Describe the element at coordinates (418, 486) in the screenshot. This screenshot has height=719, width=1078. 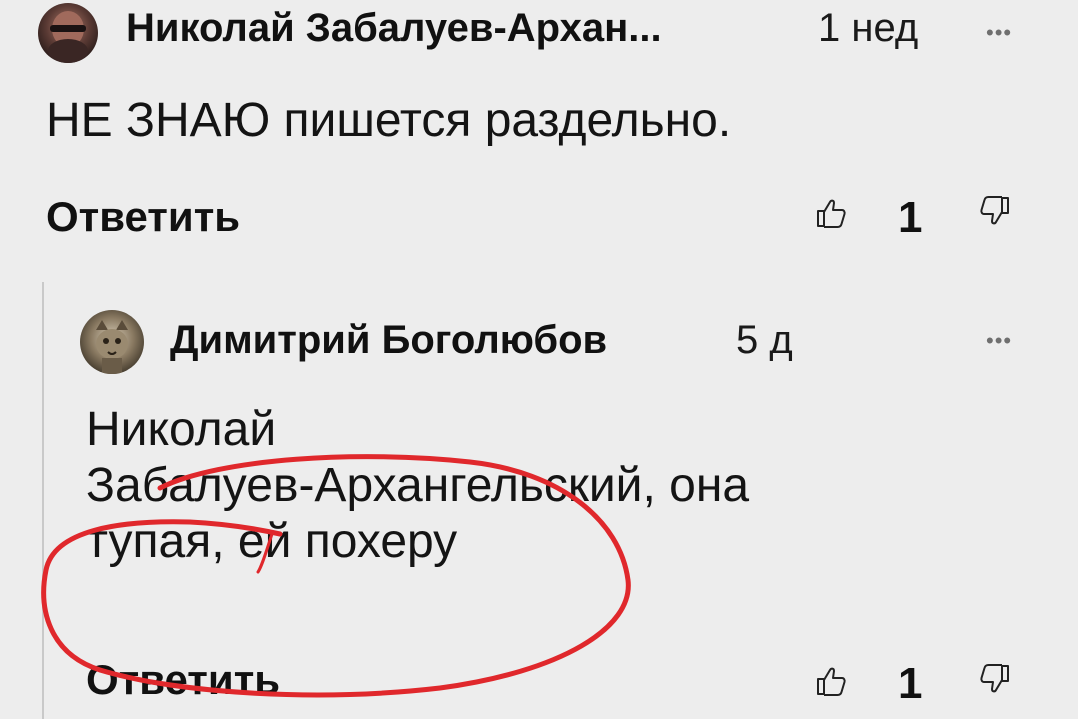
I see `comment-text-line: Забалуев-Архангельский, она` at that location.